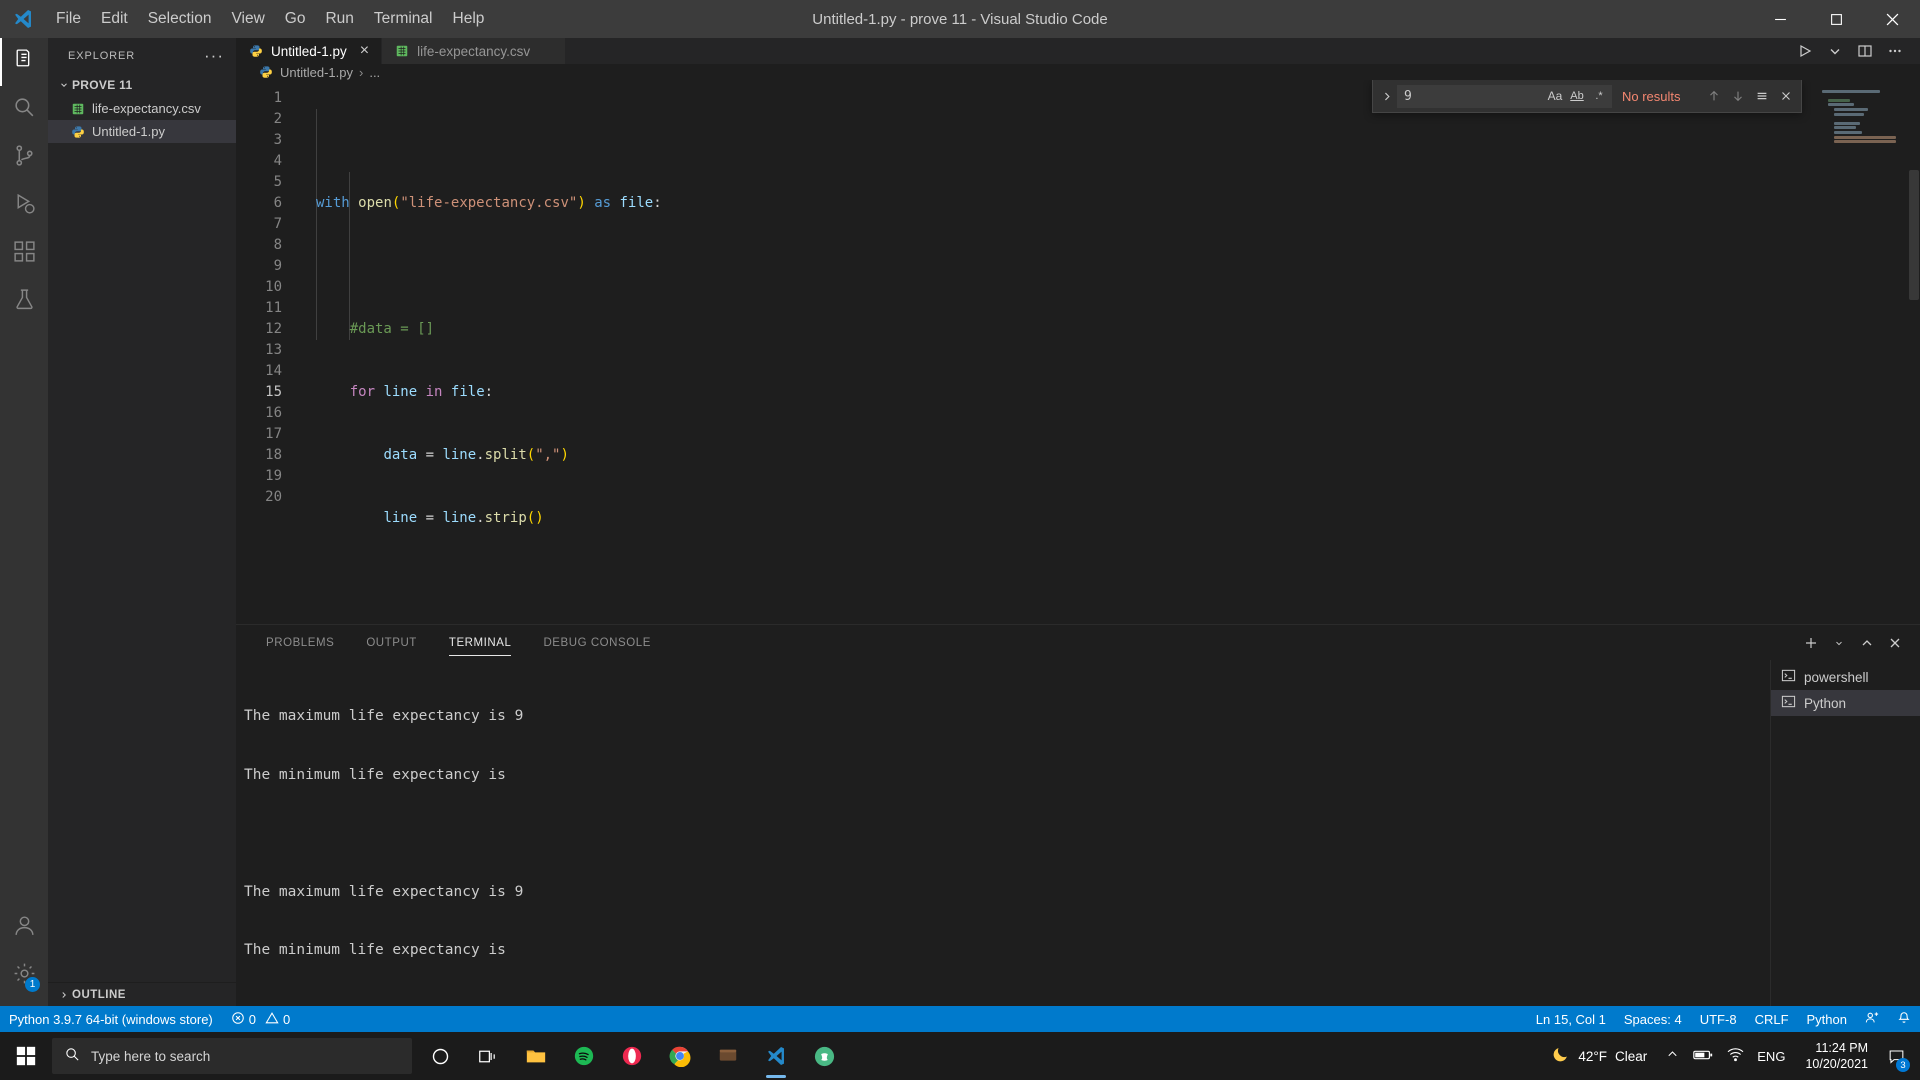  I want to click on sidebar-item-testing, so click(24, 302).